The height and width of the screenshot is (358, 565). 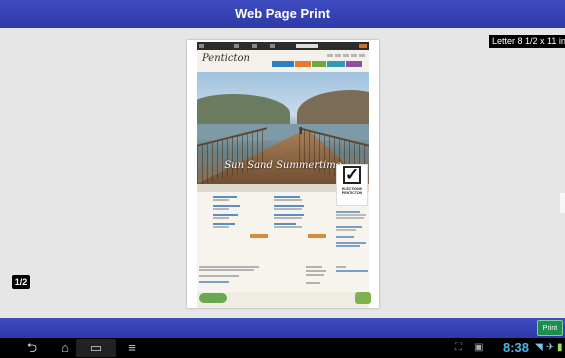 I want to click on screenshot-icon: ⛶, so click(x=458, y=347).